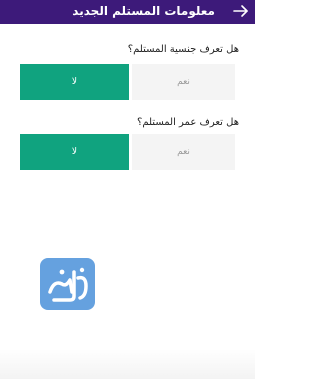 The height and width of the screenshot is (379, 320). I want to click on site-logo-watermark, so click(67, 284).